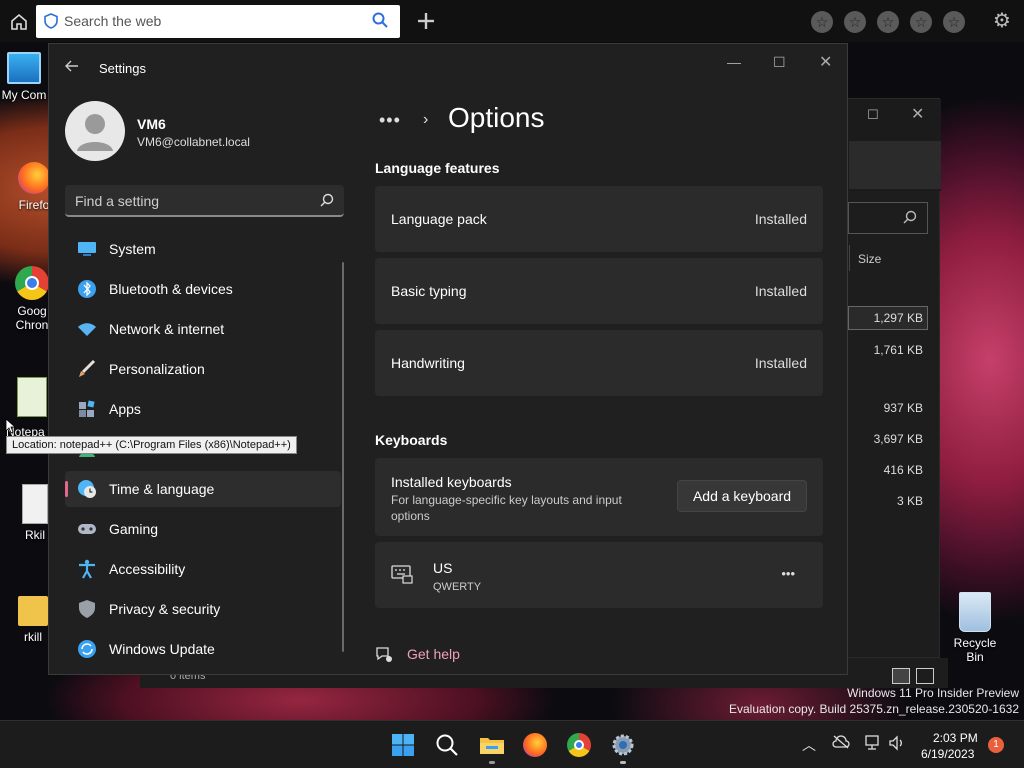  What do you see at coordinates (925, 676) in the screenshot?
I see `tiles-view-button` at bounding box center [925, 676].